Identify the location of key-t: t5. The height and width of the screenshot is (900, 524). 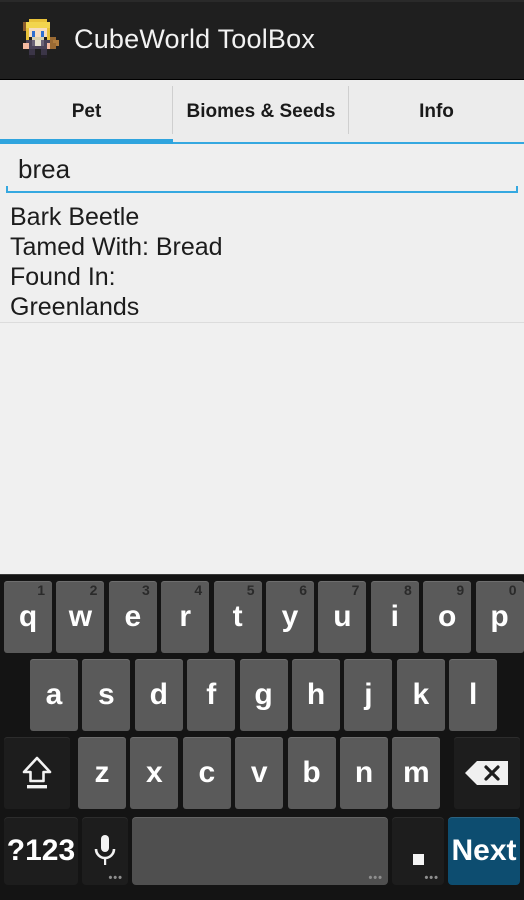
(237, 617).